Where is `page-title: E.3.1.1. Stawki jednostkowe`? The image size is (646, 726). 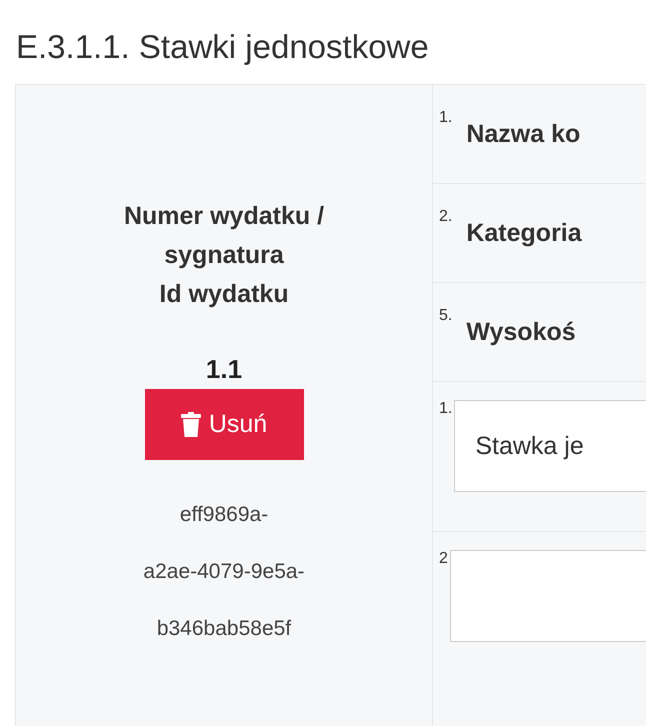
page-title: E.3.1.1. Stawki jednostkowe is located at coordinates (223, 47).